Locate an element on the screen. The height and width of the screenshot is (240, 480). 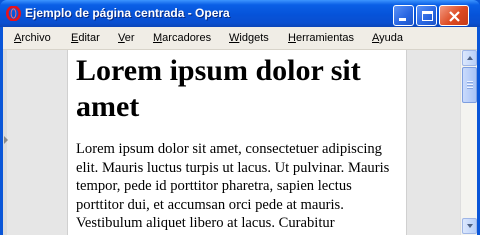
close-icon is located at coordinates (454, 16).